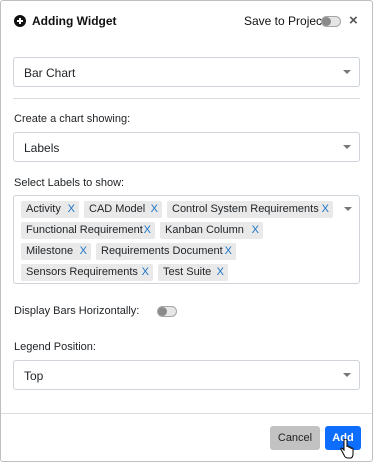 The width and height of the screenshot is (373, 462). I want to click on close-icon: ×, so click(353, 20).